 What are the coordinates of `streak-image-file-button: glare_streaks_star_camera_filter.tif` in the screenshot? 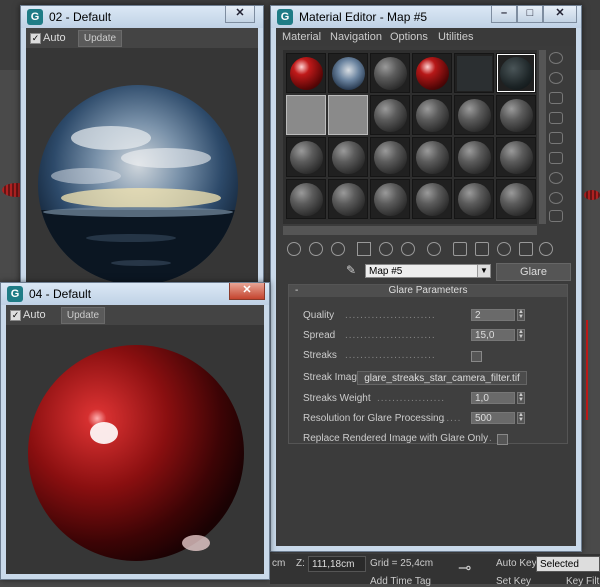 It's located at (442, 378).